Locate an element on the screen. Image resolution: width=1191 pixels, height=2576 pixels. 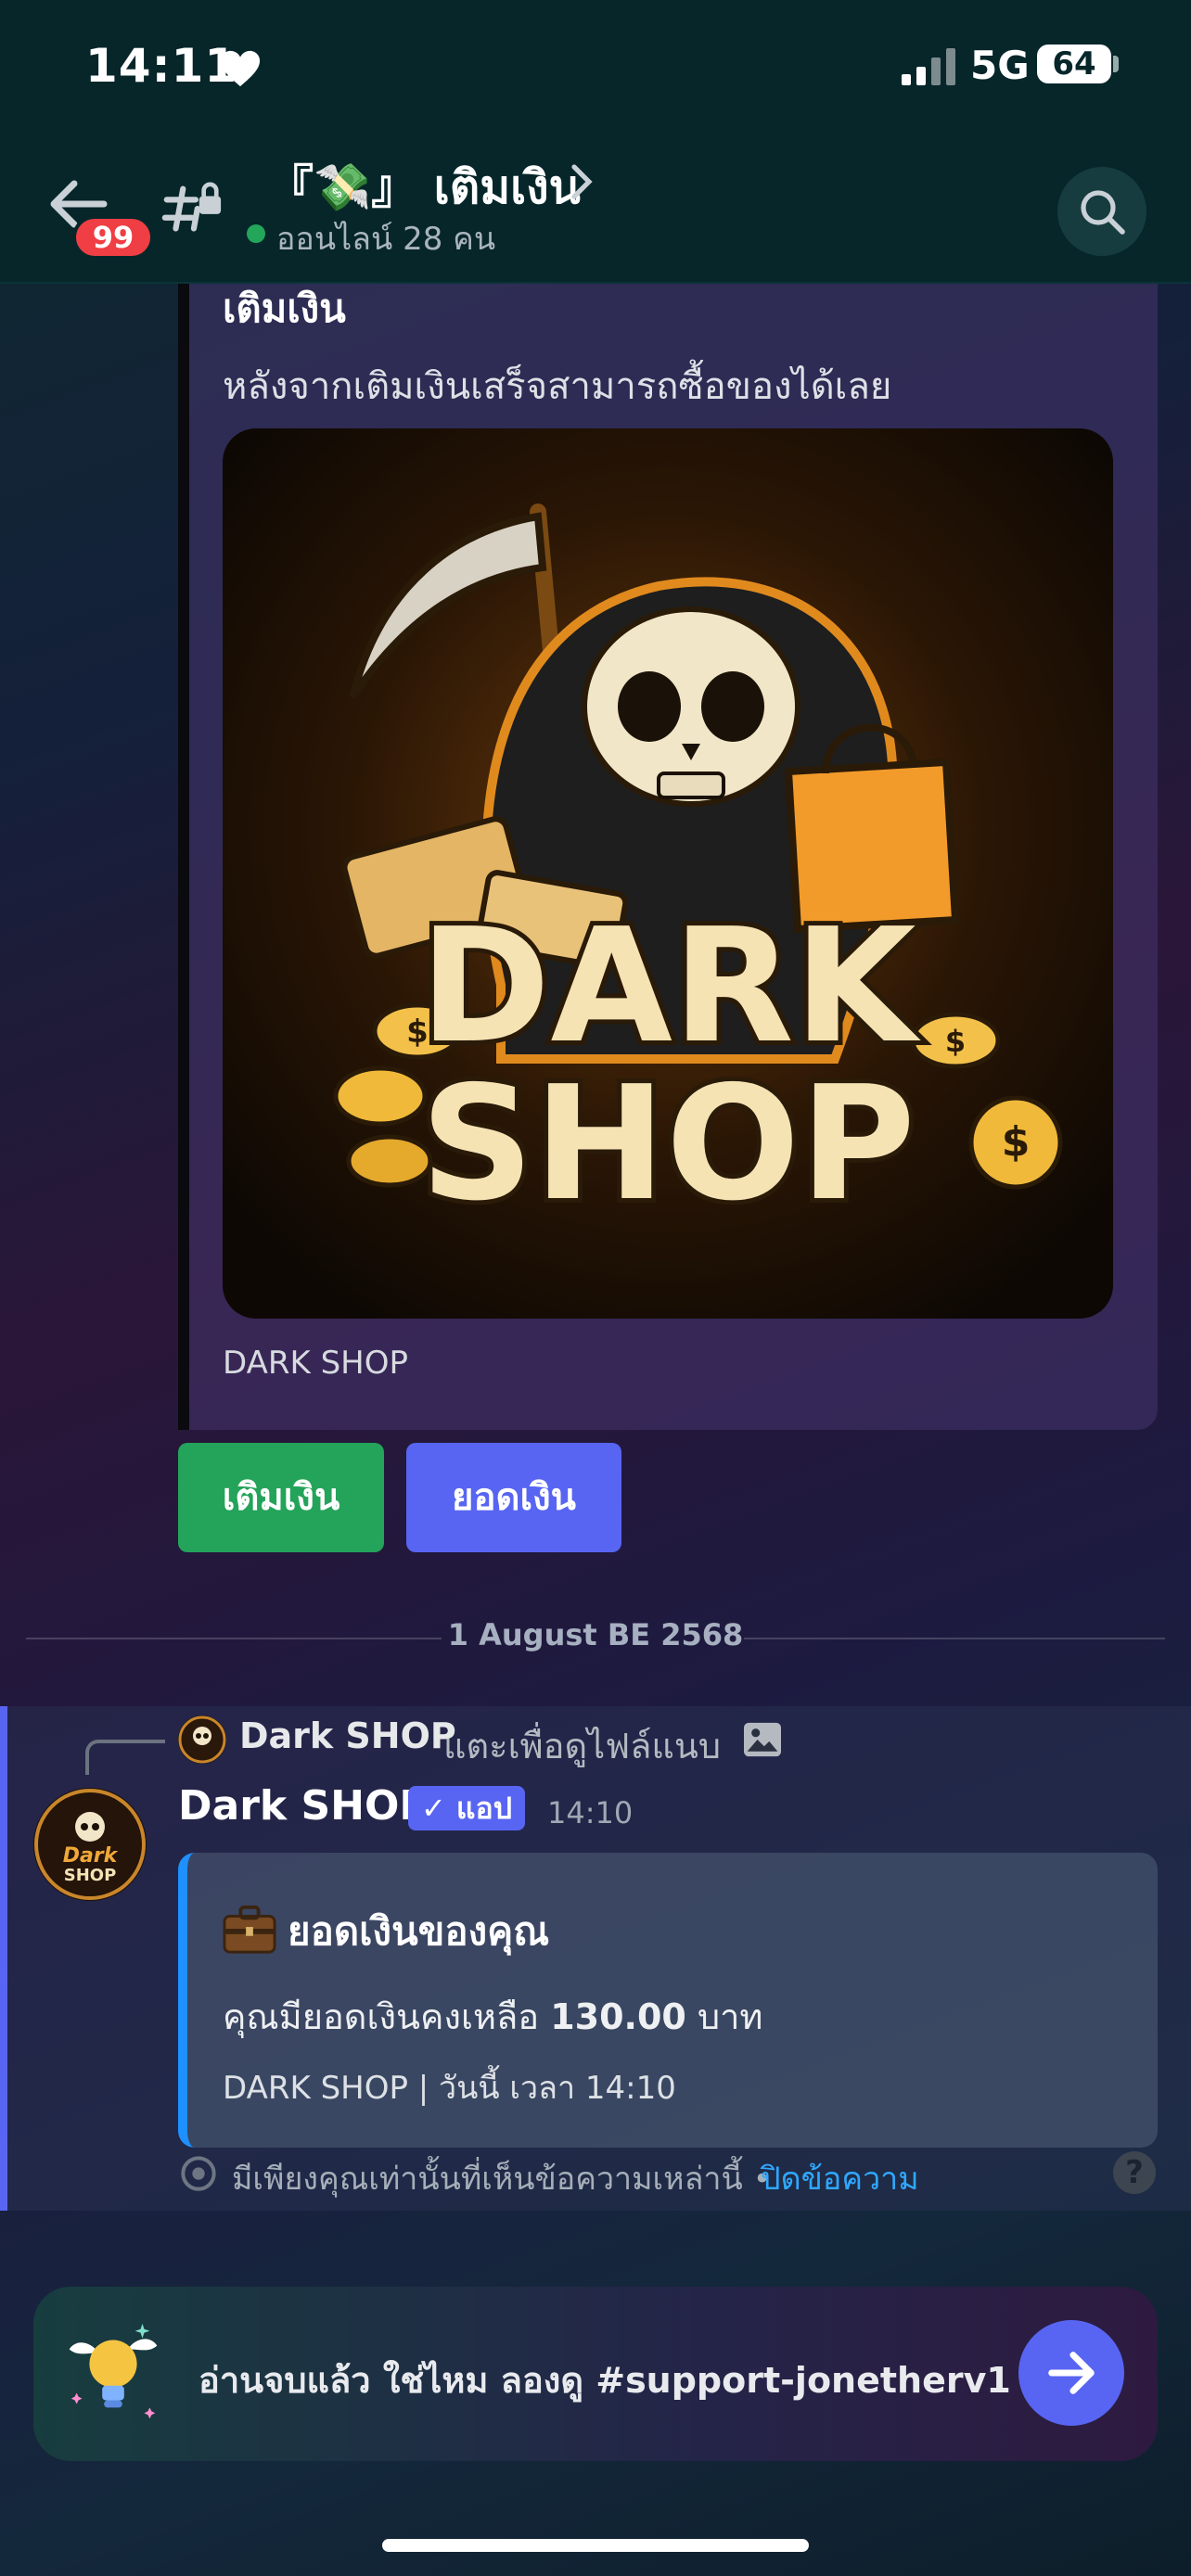
go-to-channel-button is located at coordinates (1071, 2373).